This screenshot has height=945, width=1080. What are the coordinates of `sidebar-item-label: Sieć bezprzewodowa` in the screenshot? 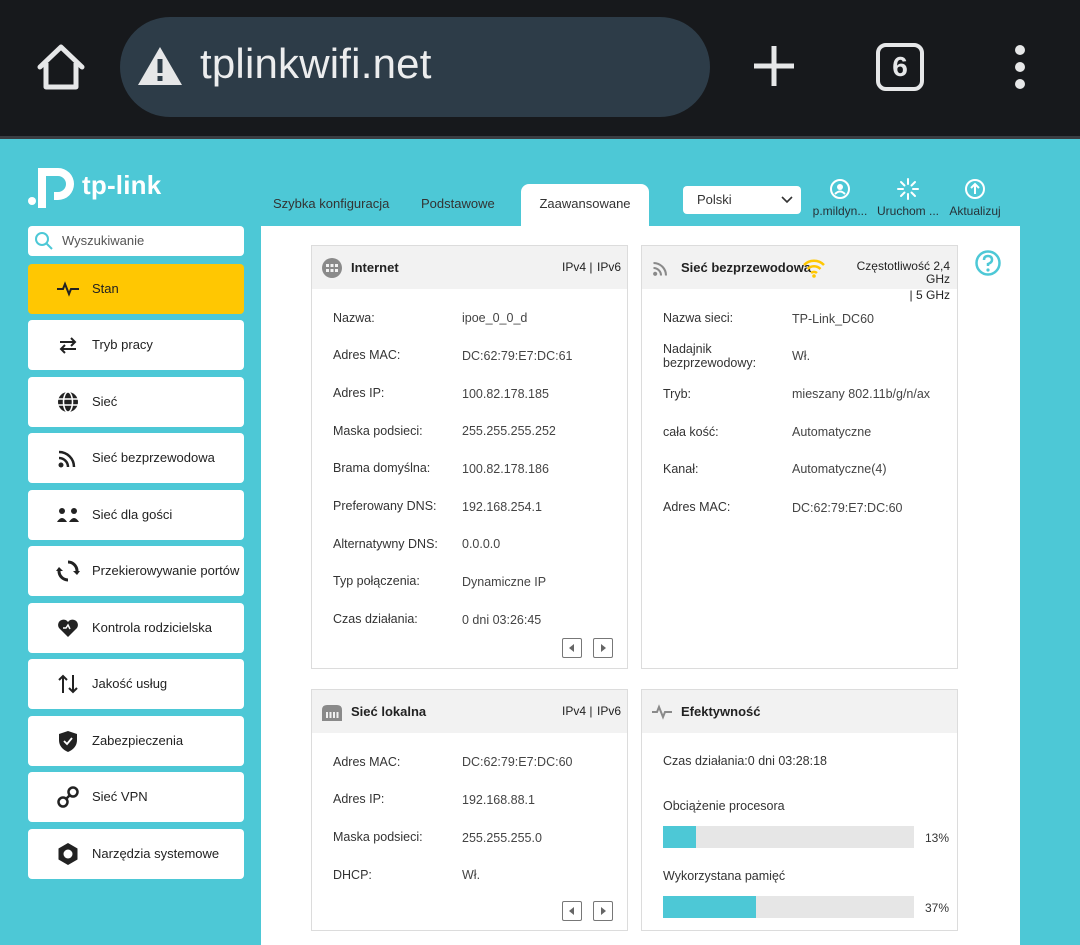 It's located at (153, 457).